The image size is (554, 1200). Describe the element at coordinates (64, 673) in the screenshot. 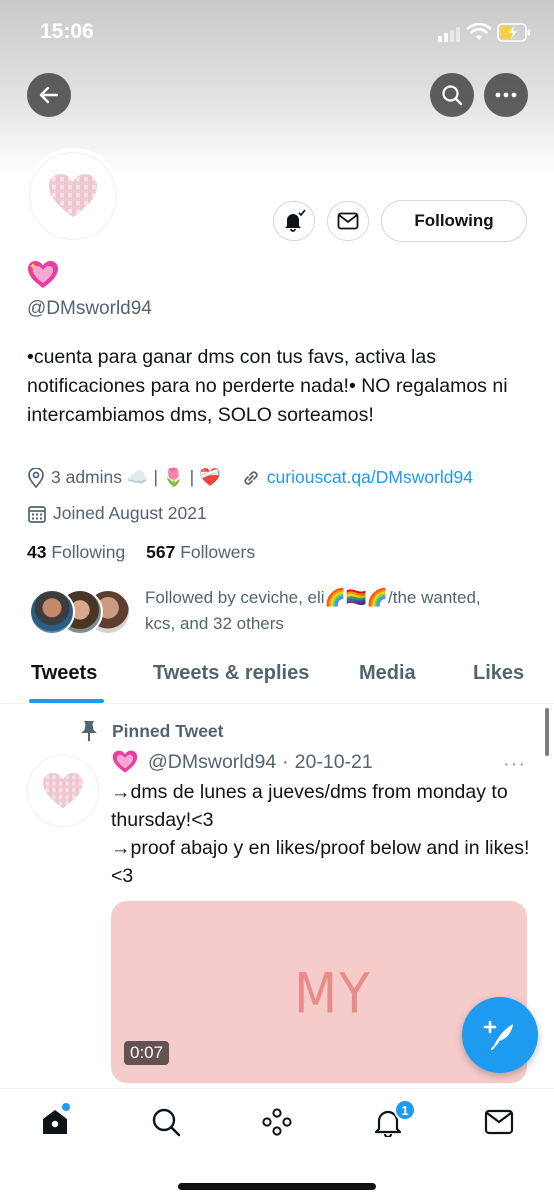

I see `tab-tweets: Tweets` at that location.